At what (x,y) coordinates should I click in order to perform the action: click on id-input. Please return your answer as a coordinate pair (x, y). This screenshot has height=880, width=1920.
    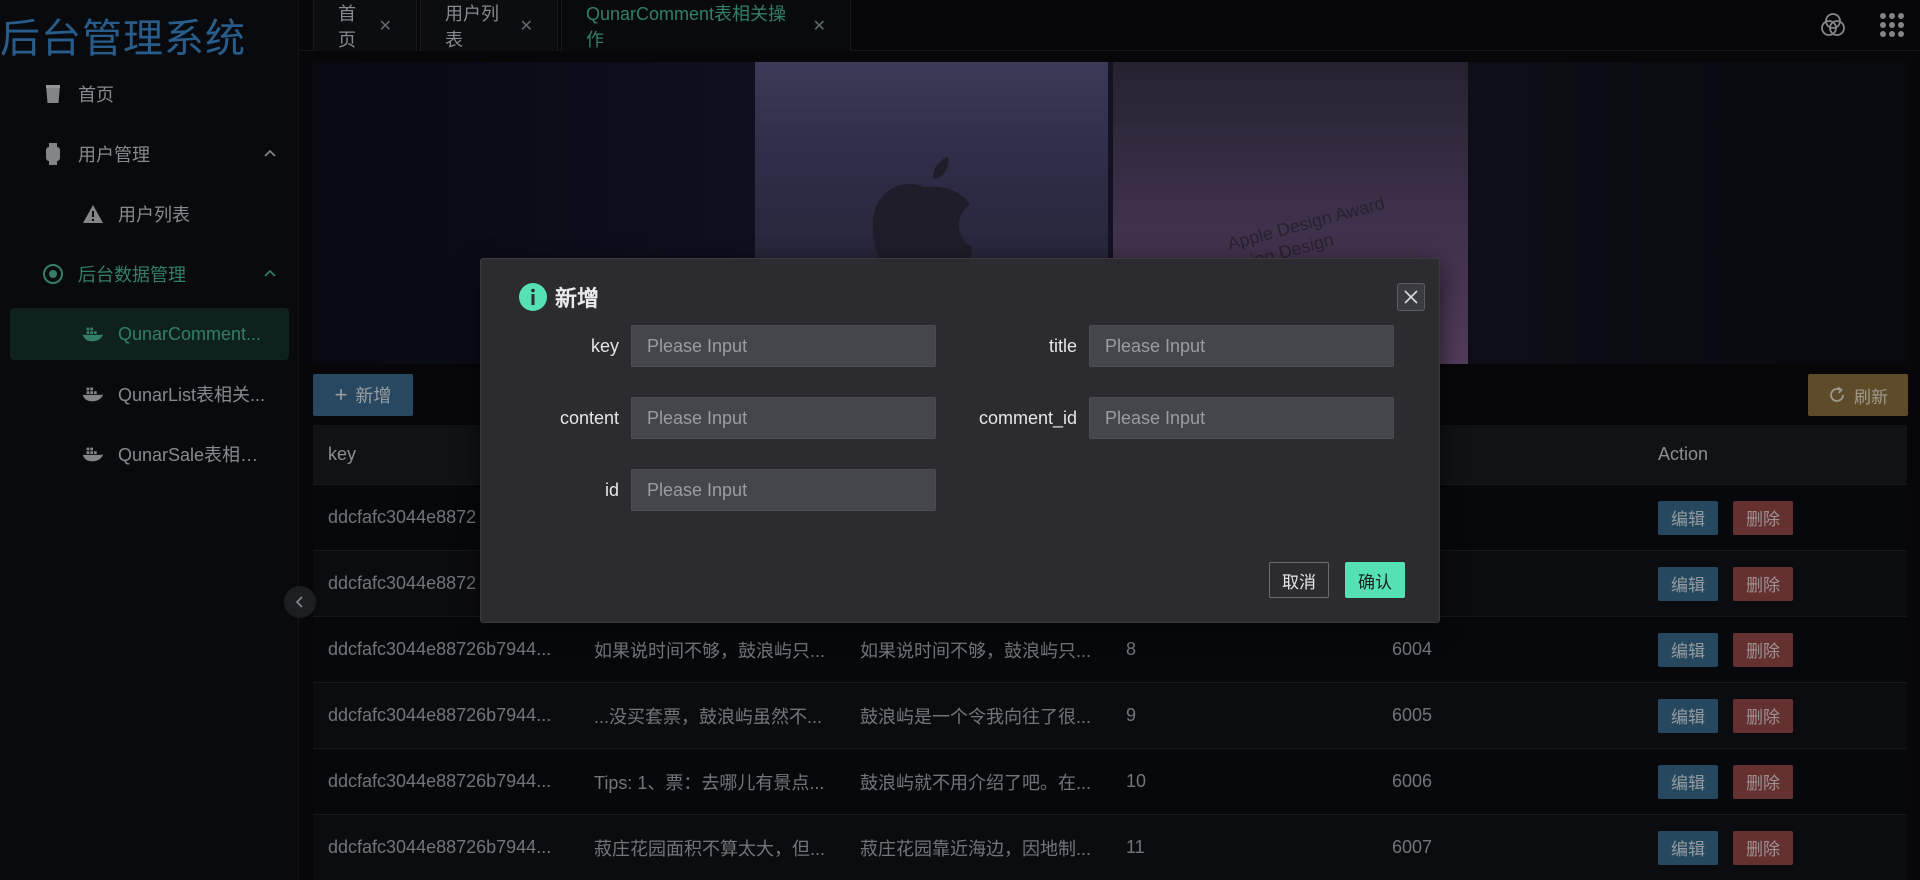
    Looking at the image, I should click on (783, 490).